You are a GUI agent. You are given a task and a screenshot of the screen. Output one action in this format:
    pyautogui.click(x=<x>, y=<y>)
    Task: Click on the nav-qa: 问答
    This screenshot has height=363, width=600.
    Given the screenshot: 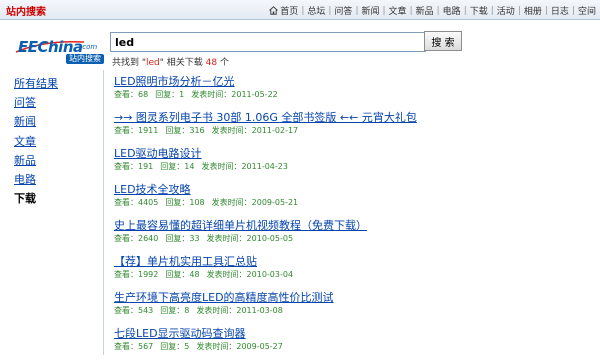 What is the action you would take?
    pyautogui.click(x=343, y=10)
    